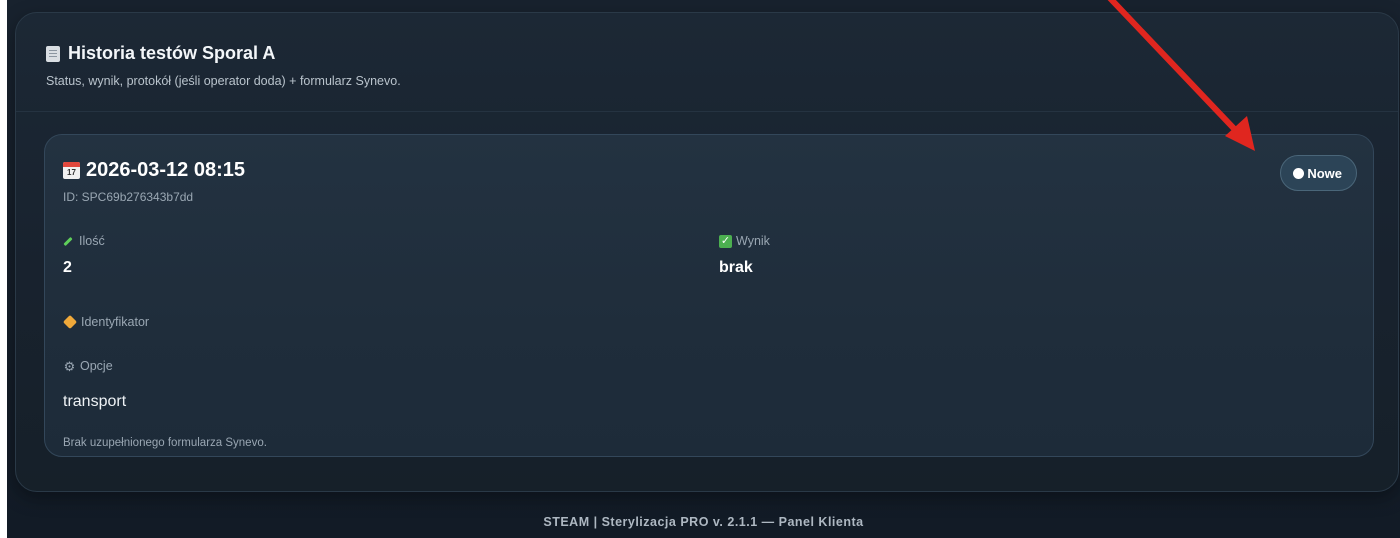 This screenshot has height=538, width=1400. What do you see at coordinates (1299, 173) in the screenshot?
I see `status-dot-icon` at bounding box center [1299, 173].